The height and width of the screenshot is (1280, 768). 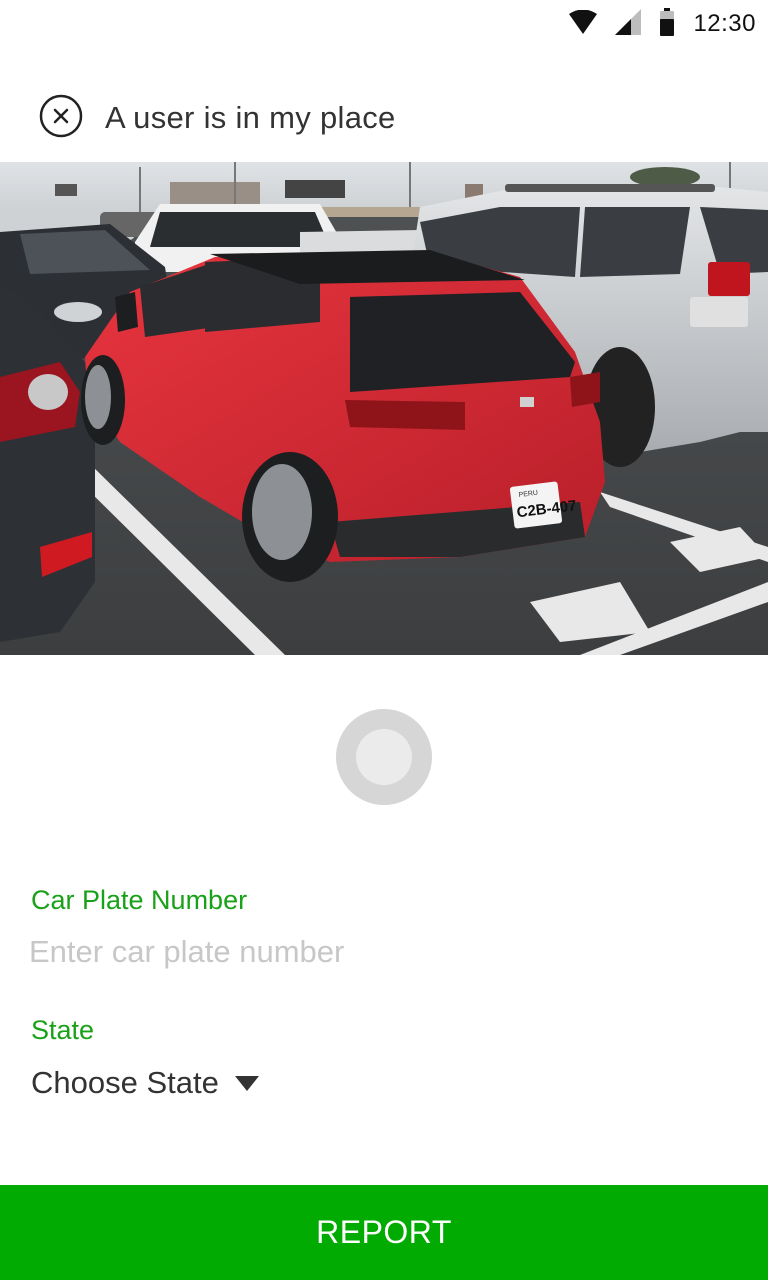 What do you see at coordinates (63, 1030) in the screenshot?
I see `state-label: State` at bounding box center [63, 1030].